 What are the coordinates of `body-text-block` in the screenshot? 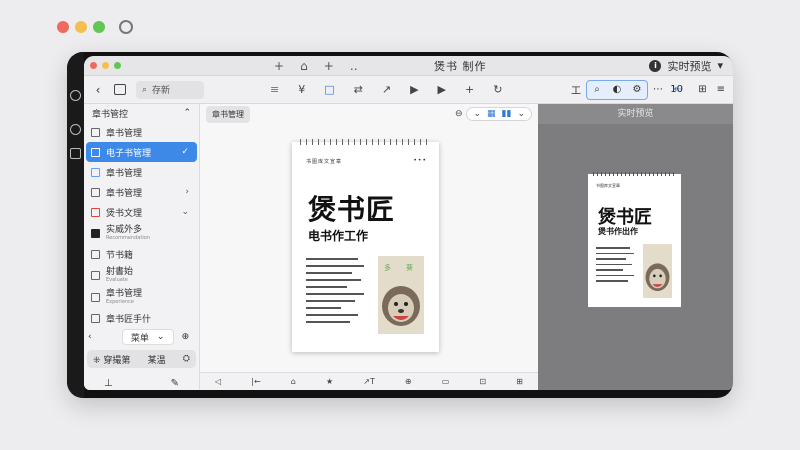 It's located at (335, 293).